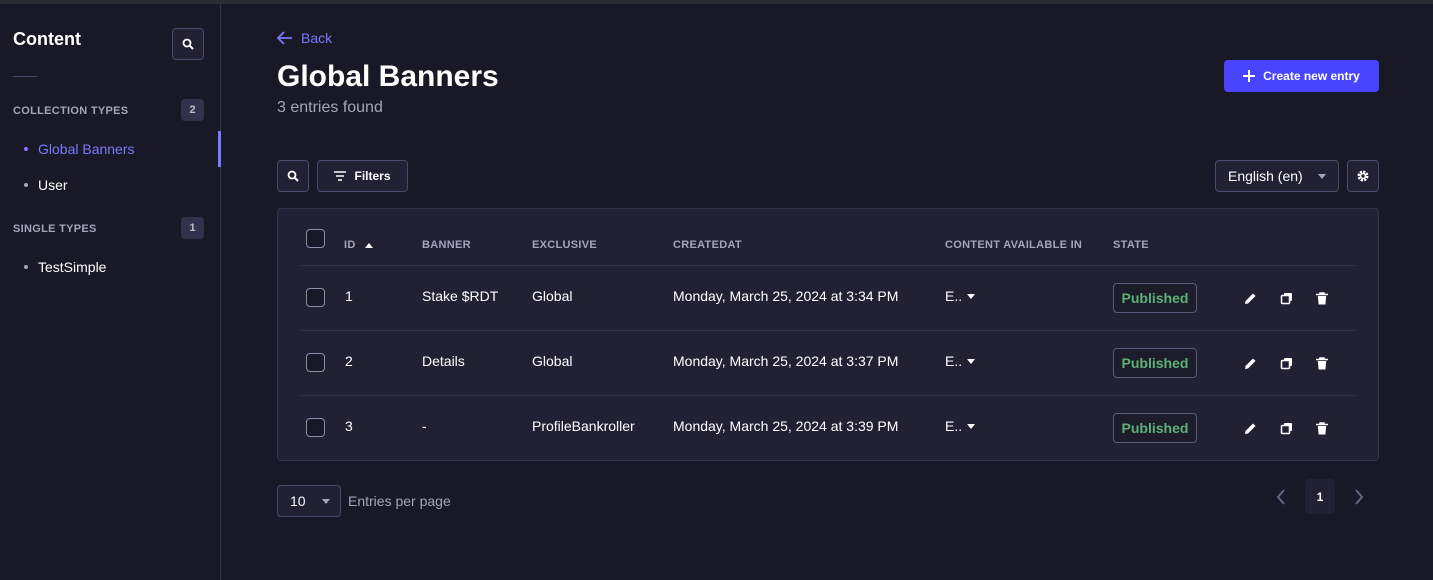 The width and height of the screenshot is (1433, 580). What do you see at coordinates (53, 185) in the screenshot?
I see `sidebar-item-label: User` at bounding box center [53, 185].